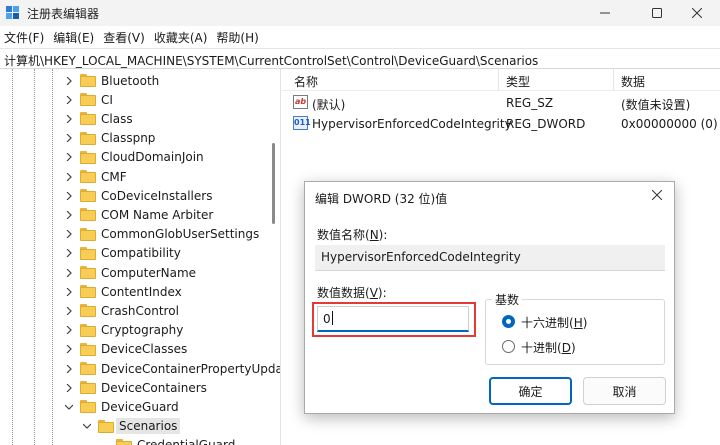 Image resolution: width=720 pixels, height=445 pixels. What do you see at coordinates (180, 234) in the screenshot?
I see `tree-item-label: CommonGlobUserSettings` at bounding box center [180, 234].